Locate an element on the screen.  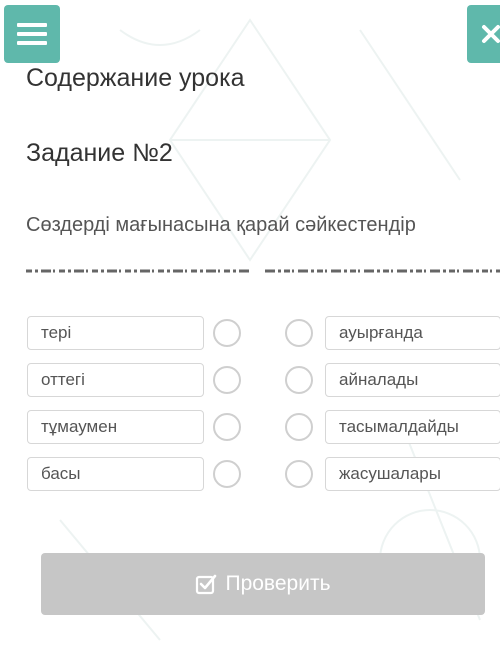
right-match-item: ауырғанда is located at coordinates (412, 333).